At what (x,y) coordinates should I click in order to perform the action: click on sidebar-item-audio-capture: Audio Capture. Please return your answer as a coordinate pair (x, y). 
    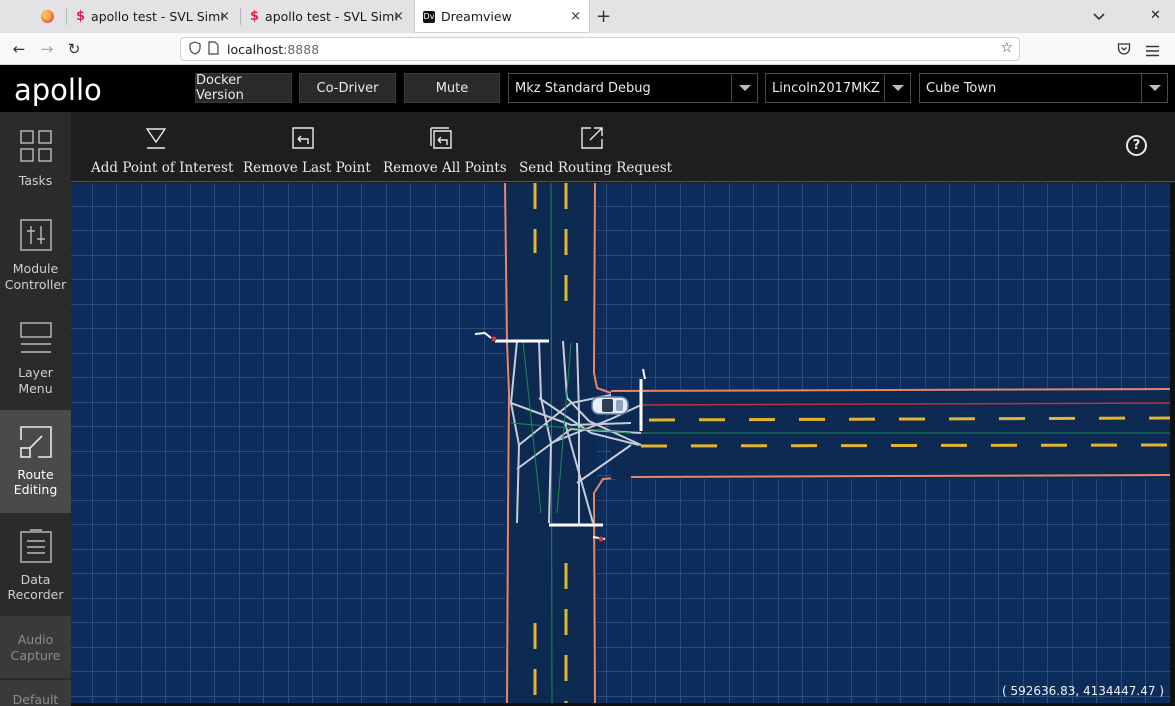
    Looking at the image, I should click on (35, 647).